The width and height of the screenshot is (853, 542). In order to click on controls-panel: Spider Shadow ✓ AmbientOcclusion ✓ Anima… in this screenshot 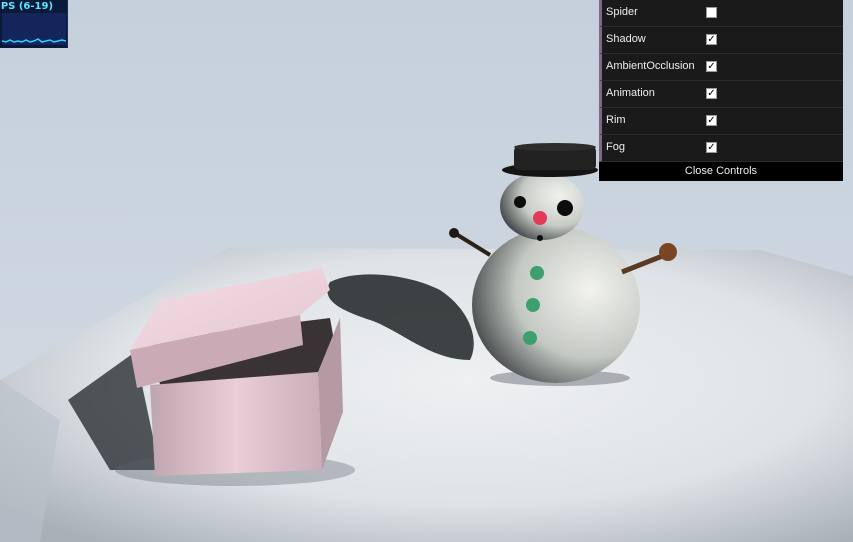, I will do `click(721, 90)`.